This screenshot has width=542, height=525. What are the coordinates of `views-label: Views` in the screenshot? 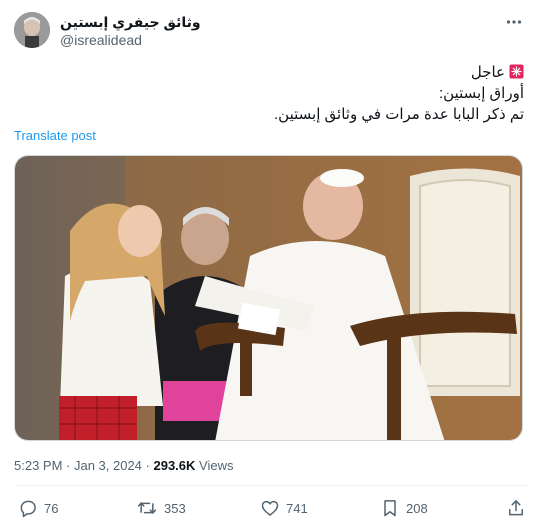 It's located at (214, 465).